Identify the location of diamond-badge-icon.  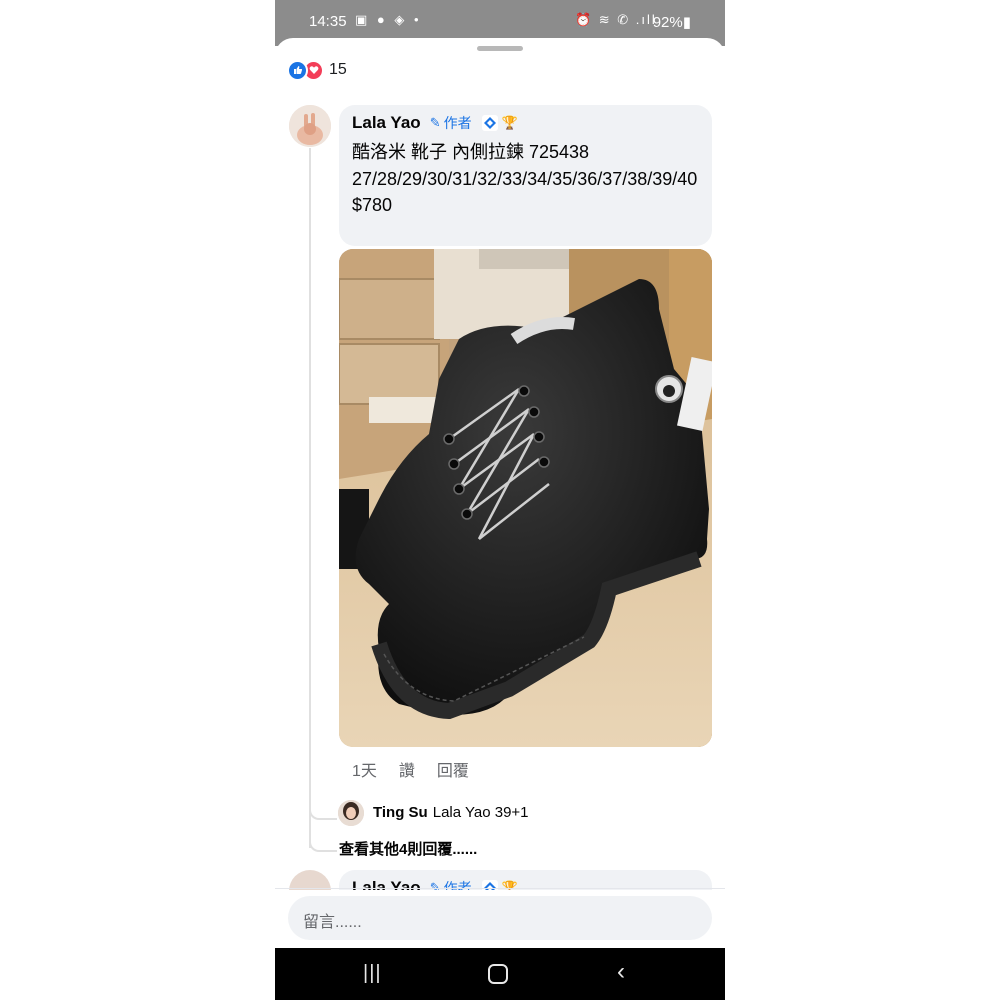
(489, 123).